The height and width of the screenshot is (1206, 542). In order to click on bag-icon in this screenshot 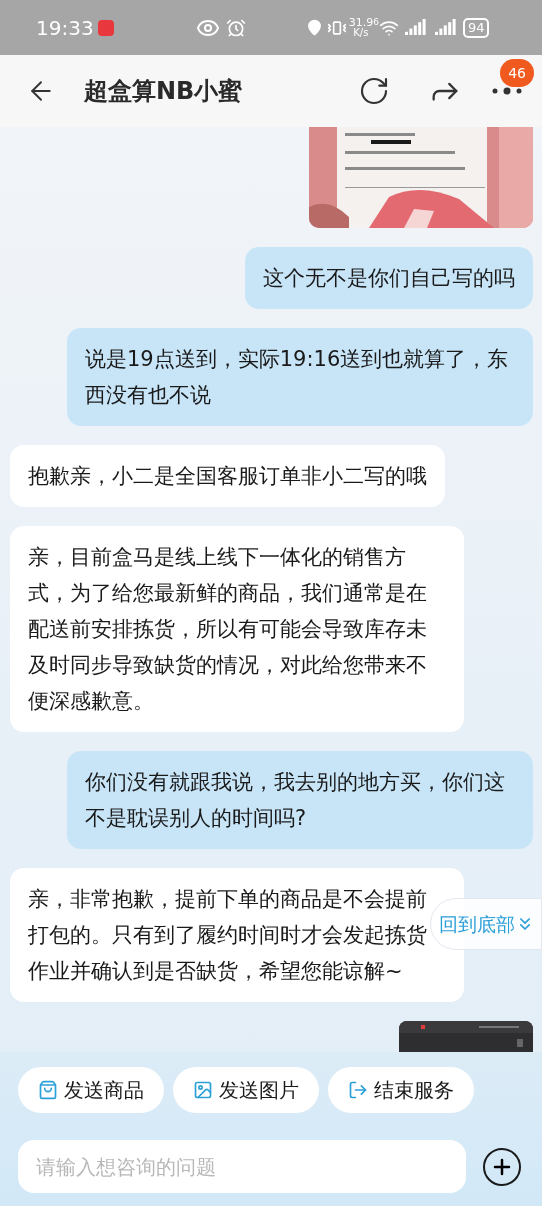, I will do `click(48, 1090)`.